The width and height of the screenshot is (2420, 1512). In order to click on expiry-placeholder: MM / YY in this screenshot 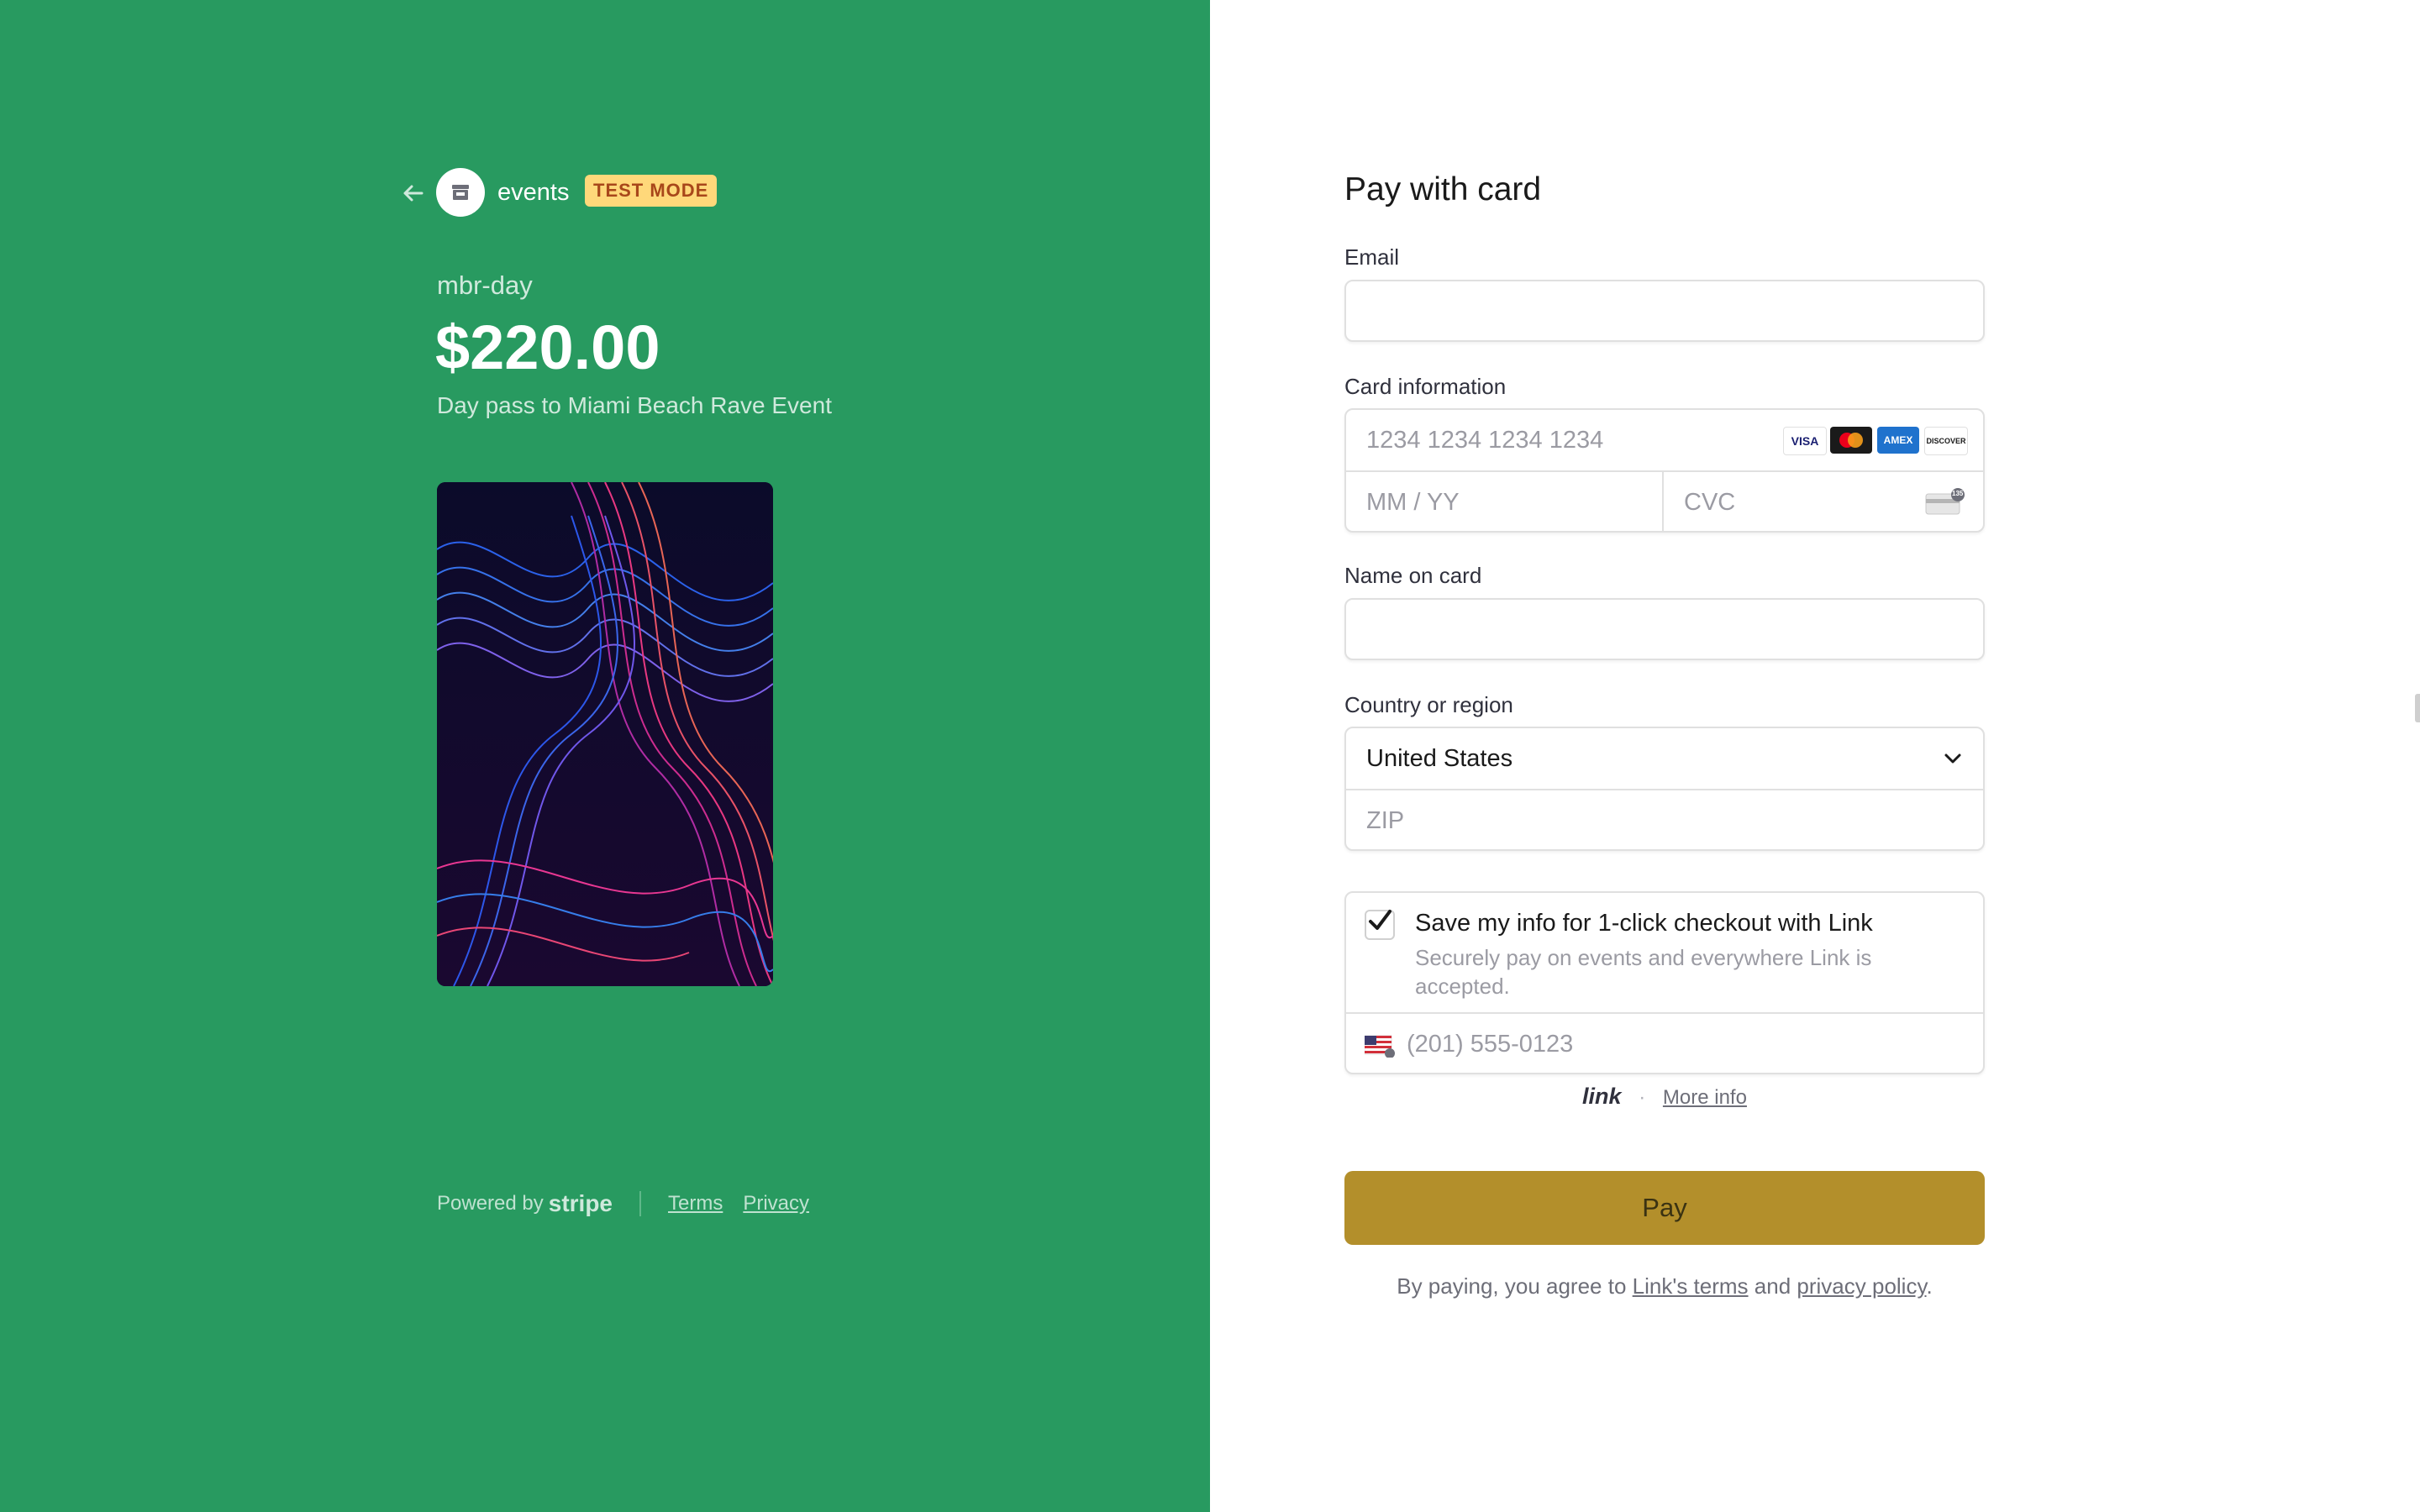, I will do `click(1413, 502)`.